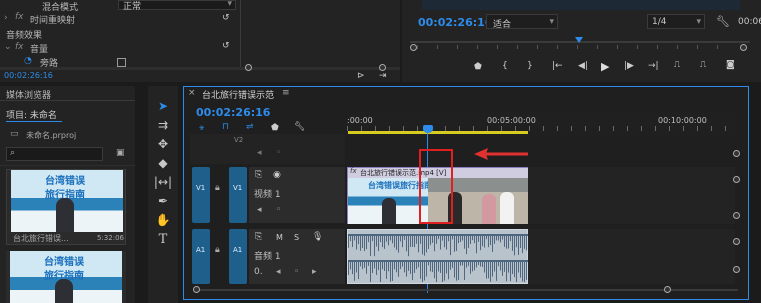 The image size is (761, 303). Describe the element at coordinates (667, 289) in the screenshot. I see `timeline-scroll-handle-right` at that location.